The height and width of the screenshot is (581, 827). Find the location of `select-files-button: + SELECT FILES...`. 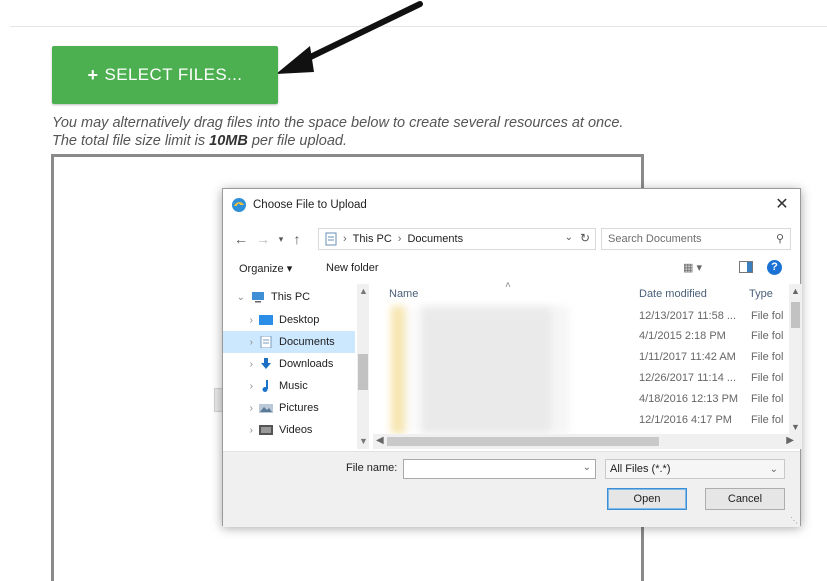

select-files-button: + SELECT FILES... is located at coordinates (165, 75).